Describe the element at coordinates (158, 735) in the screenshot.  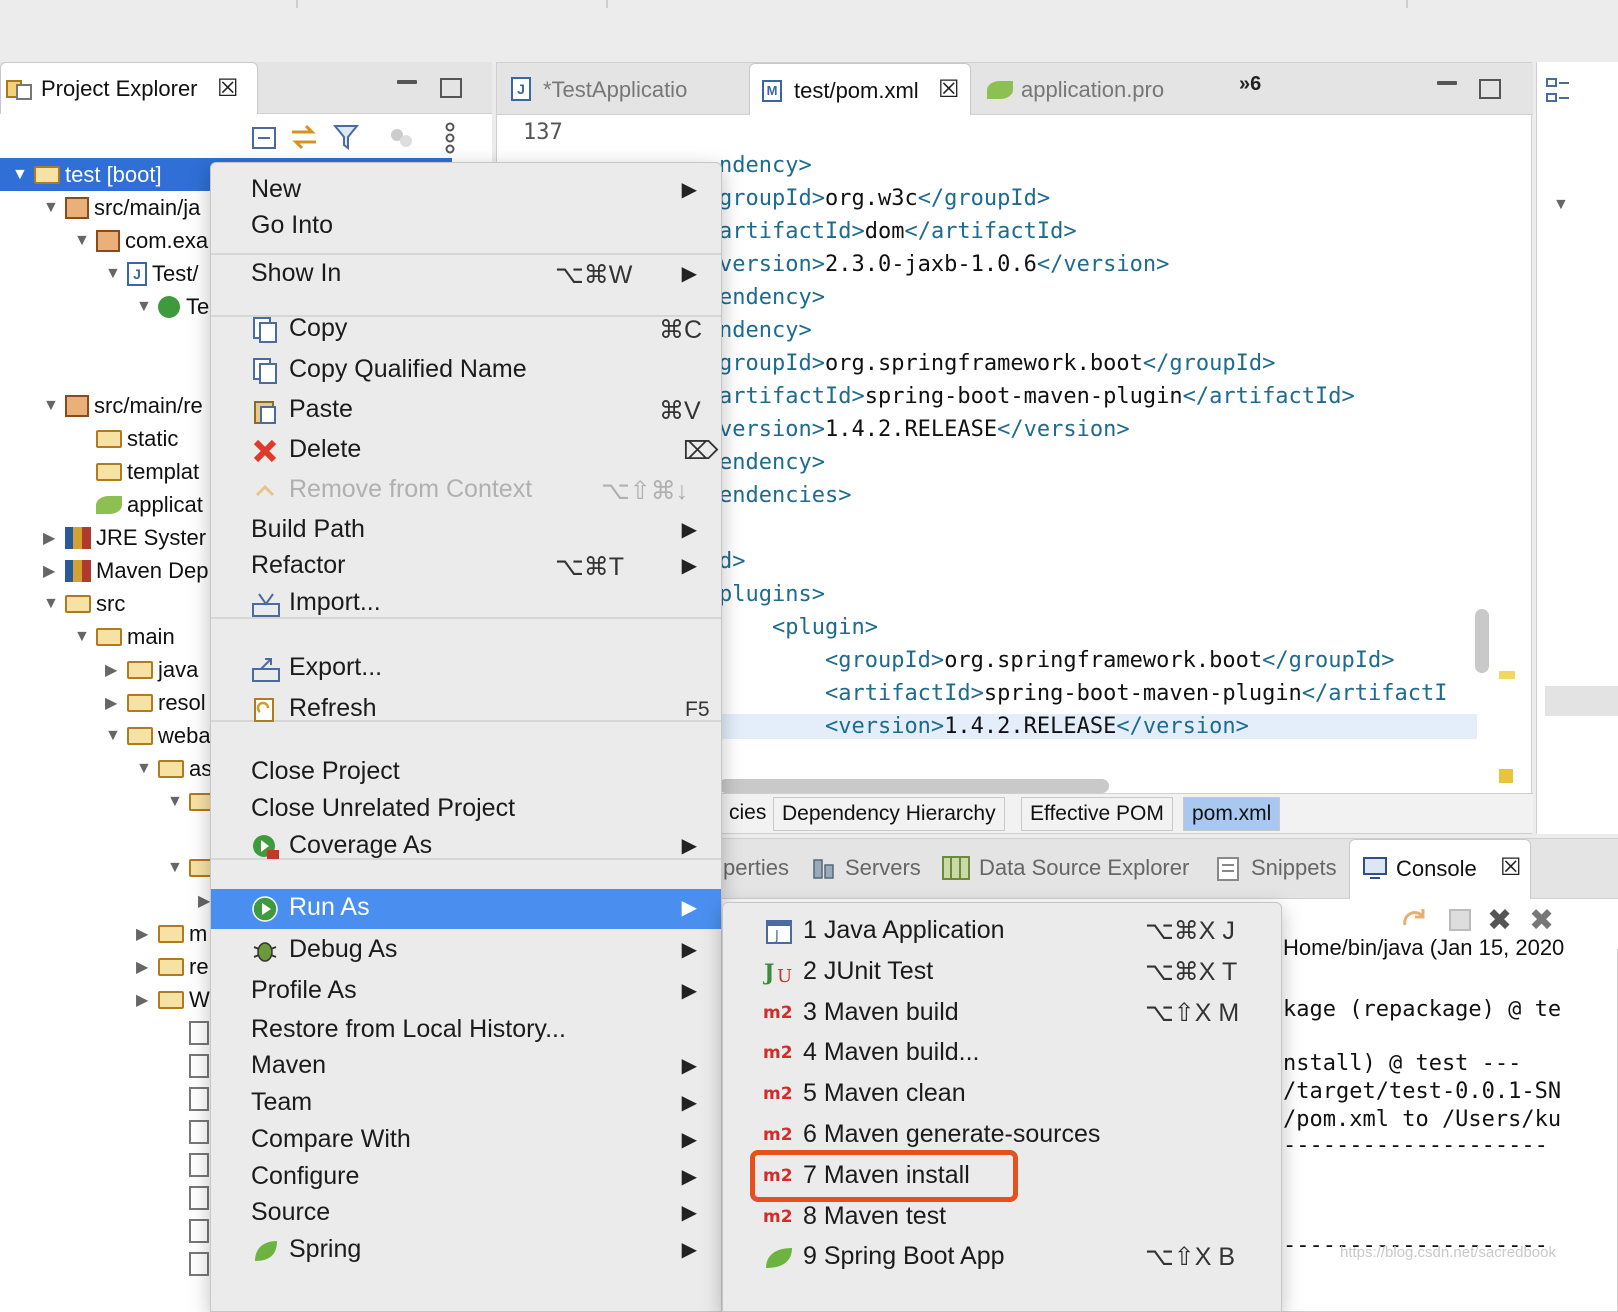
I see `tree-item: ▼ weba` at that location.